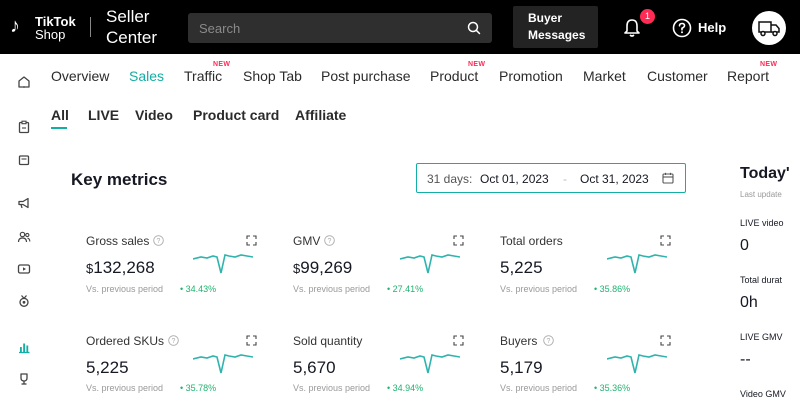 Image resolution: width=800 pixels, height=410 pixels. I want to click on metric-value: 5,225, so click(521, 268).